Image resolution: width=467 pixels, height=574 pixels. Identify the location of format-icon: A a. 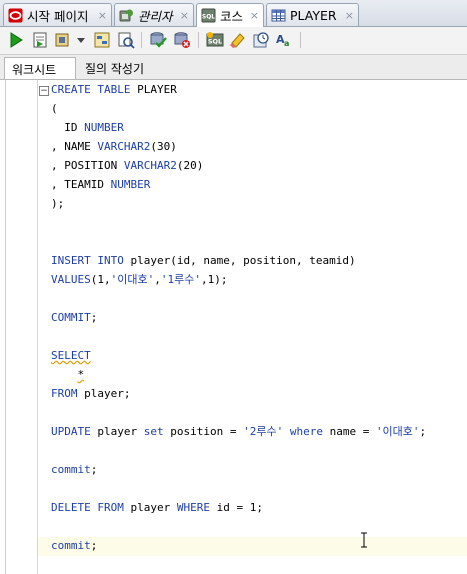
(284, 40).